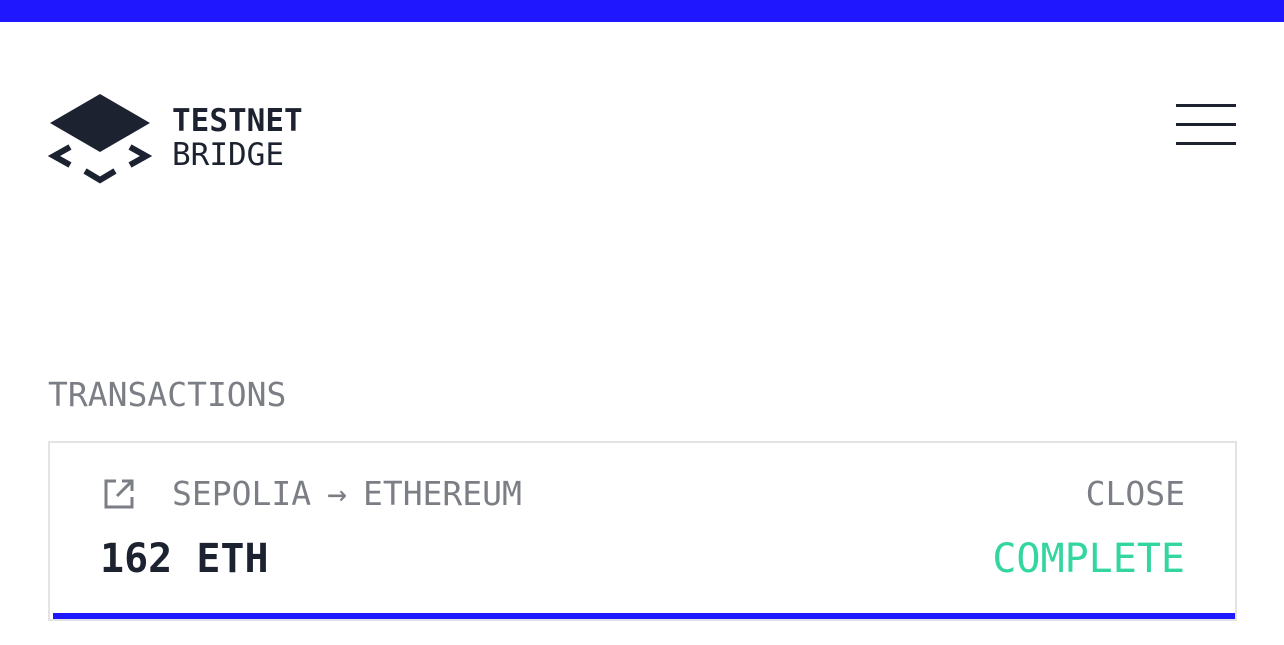  What do you see at coordinates (167, 394) in the screenshot?
I see `transactions-heading: TRANSACTIONS` at bounding box center [167, 394].